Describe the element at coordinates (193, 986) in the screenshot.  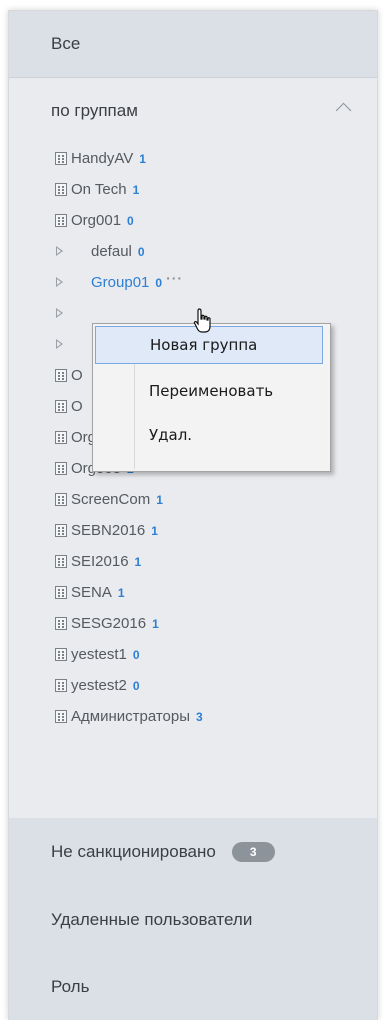
I see `nav-role: Роль` at that location.